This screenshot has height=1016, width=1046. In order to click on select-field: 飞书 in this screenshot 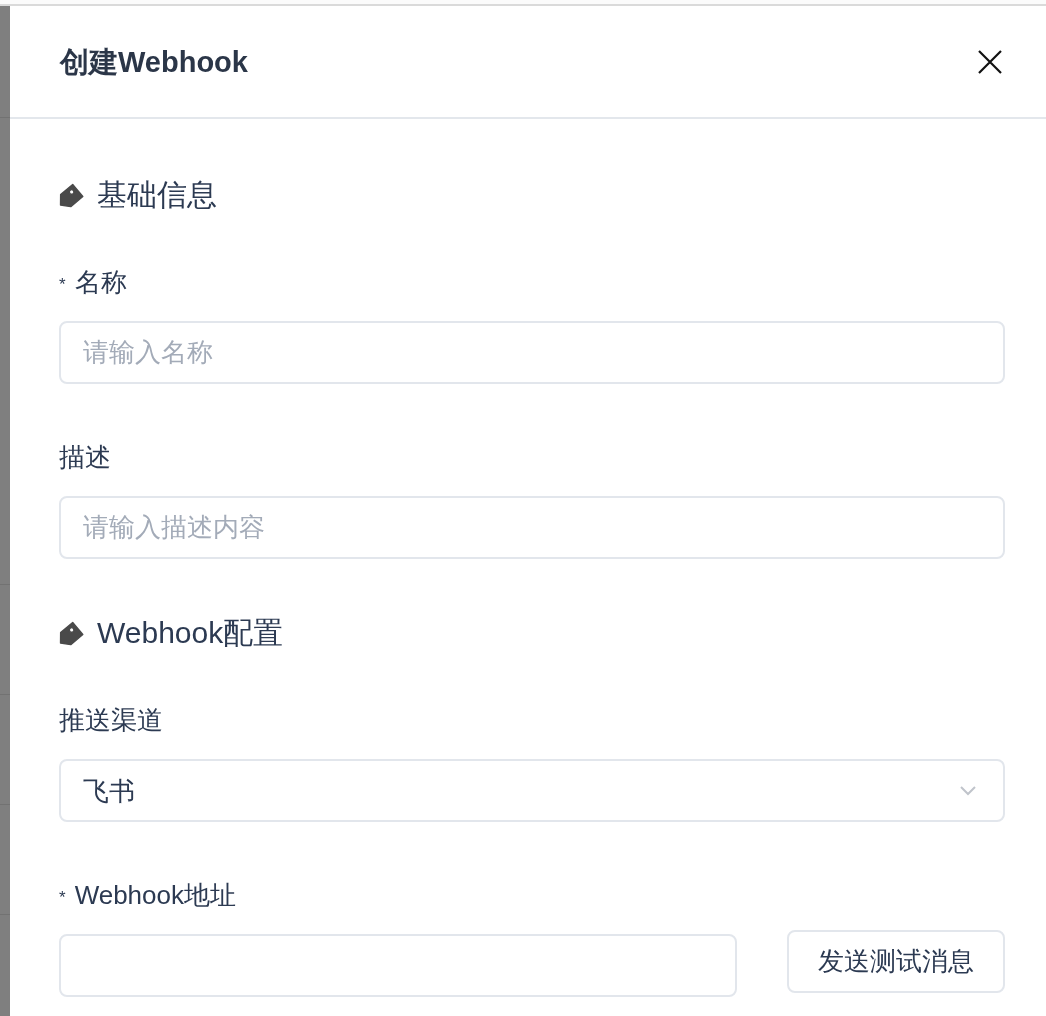, I will do `click(532, 790)`.